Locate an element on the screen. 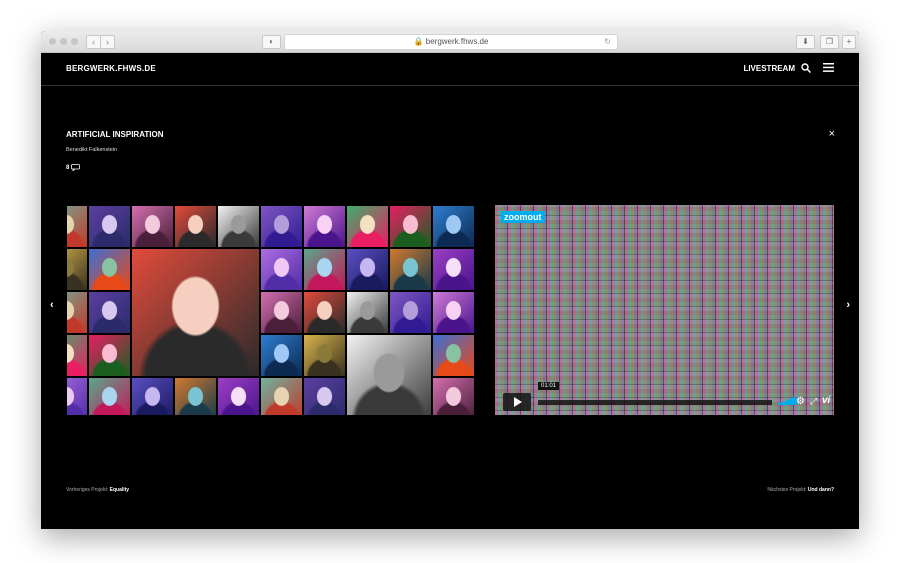  prev-slide-arrow-icon: ‹ is located at coordinates (52, 305).